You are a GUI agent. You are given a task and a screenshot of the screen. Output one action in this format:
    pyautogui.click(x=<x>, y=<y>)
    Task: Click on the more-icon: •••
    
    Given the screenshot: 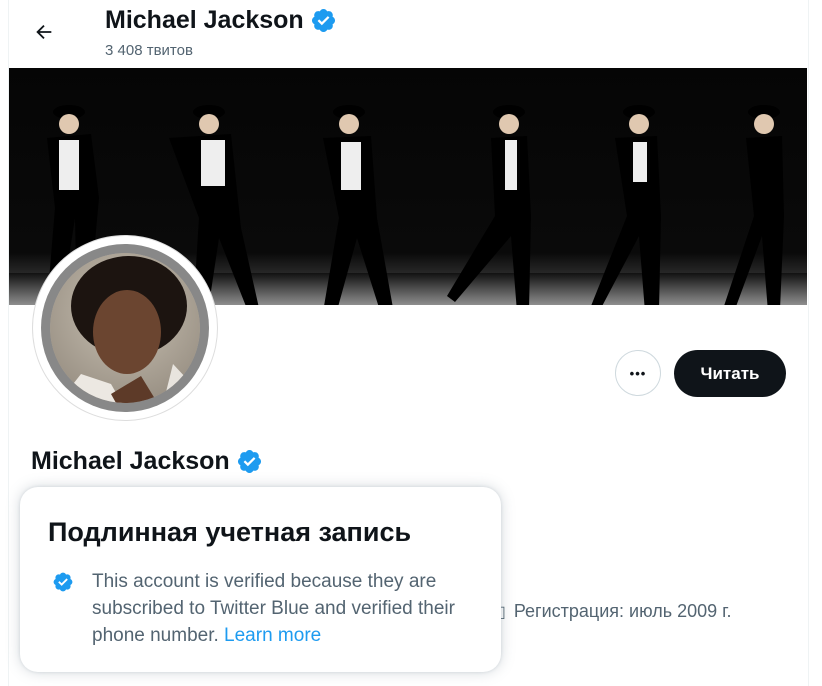 What is the action you would take?
    pyautogui.click(x=638, y=373)
    